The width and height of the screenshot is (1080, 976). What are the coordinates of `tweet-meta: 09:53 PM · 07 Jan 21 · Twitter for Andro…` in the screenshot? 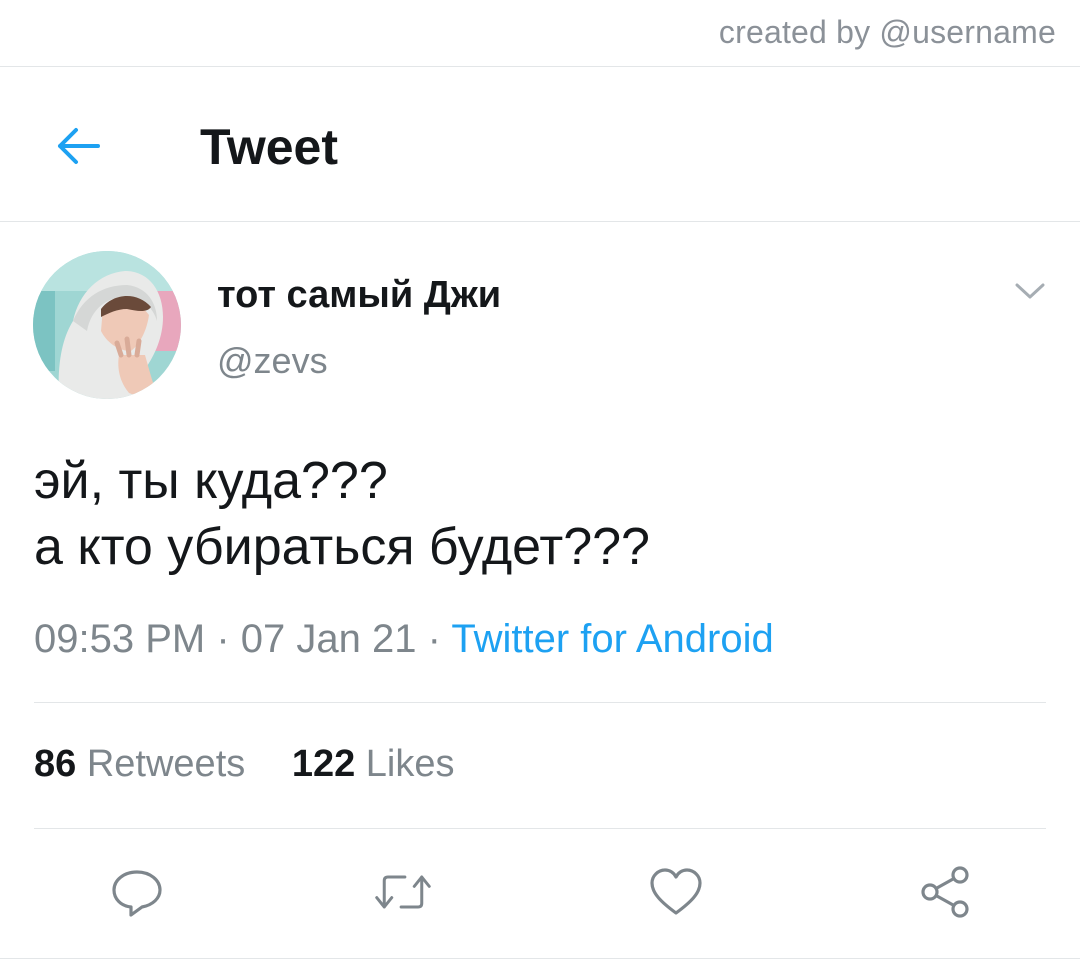 It's located at (404, 639).